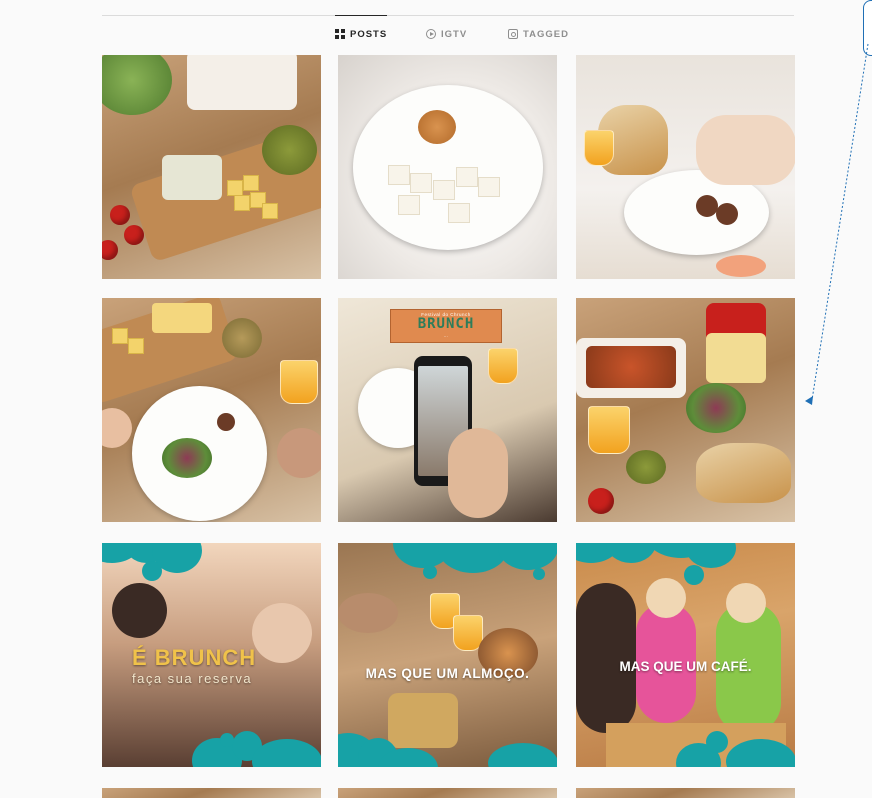 The width and height of the screenshot is (872, 798). I want to click on post-caption: MAS QUE UM ALMOÇO., so click(447, 673).